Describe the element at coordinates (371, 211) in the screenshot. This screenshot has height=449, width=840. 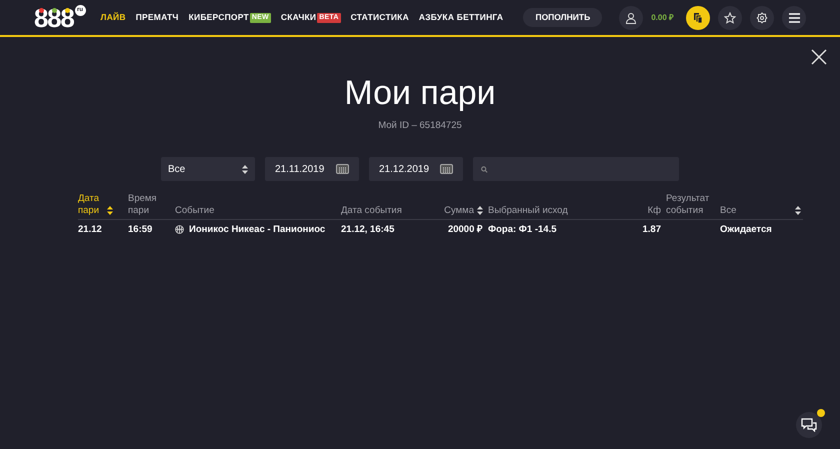
I see `column-header: Дата события` at that location.